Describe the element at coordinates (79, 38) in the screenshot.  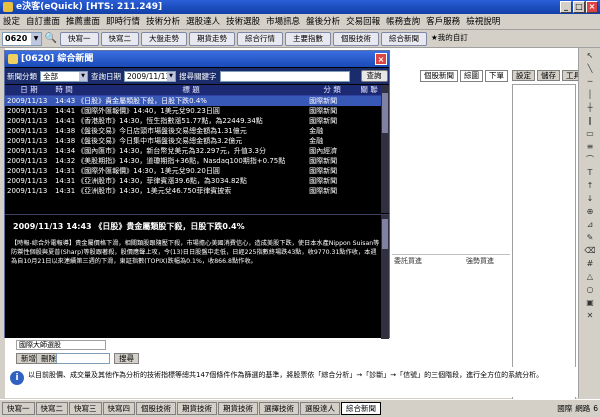
I see `toolbar-quick1: 快寫一` at that location.